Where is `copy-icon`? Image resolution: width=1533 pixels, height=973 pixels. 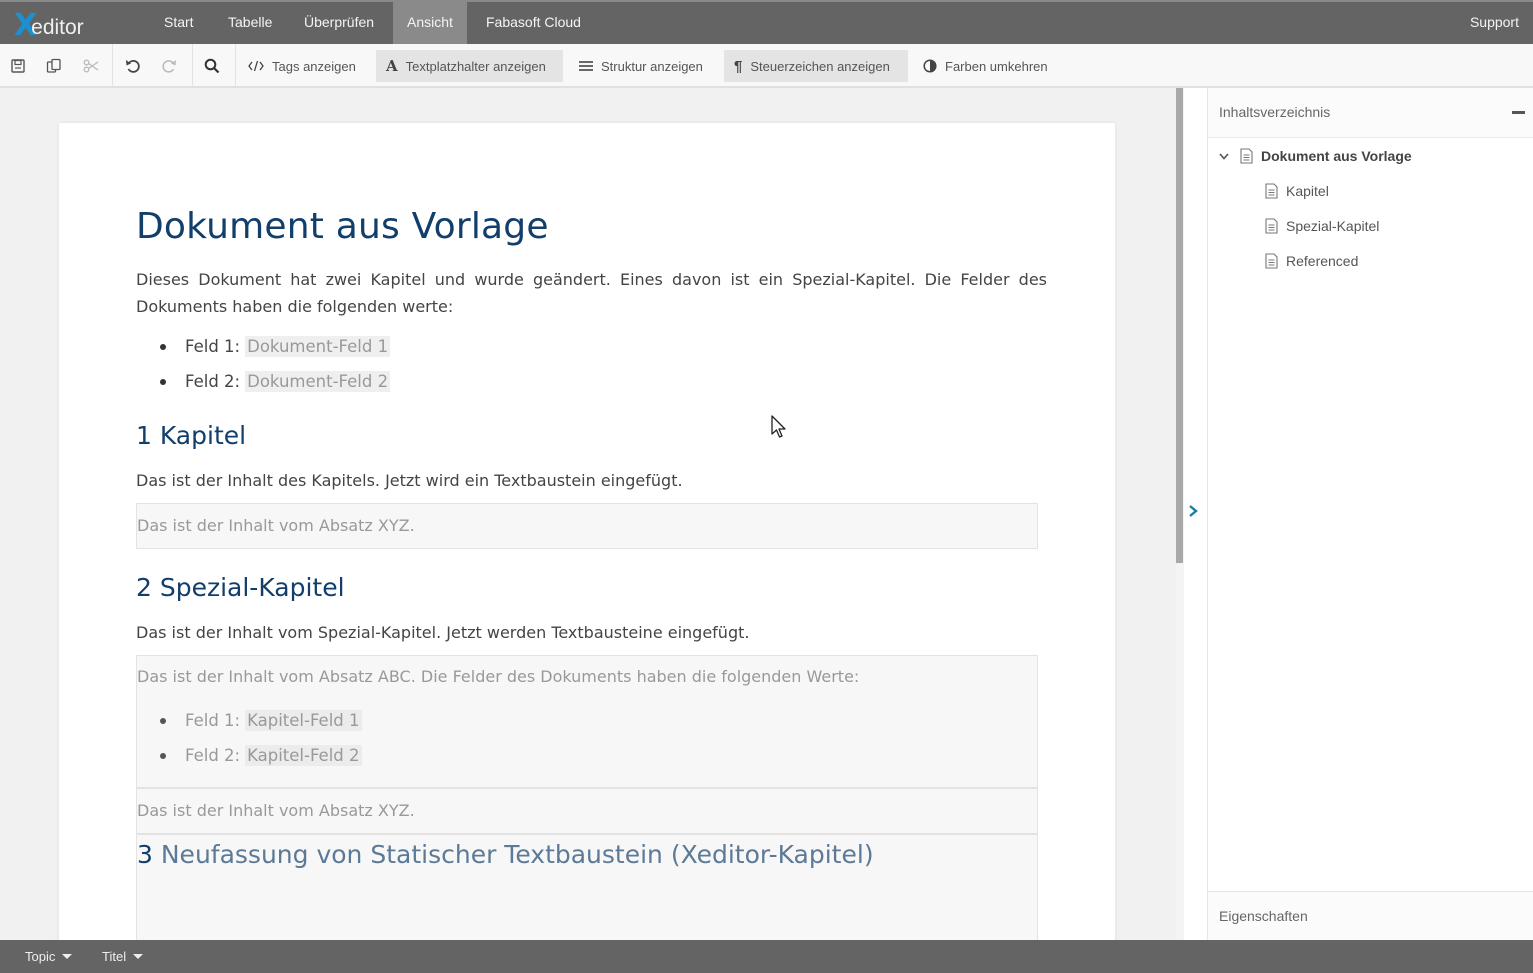 copy-icon is located at coordinates (54, 66).